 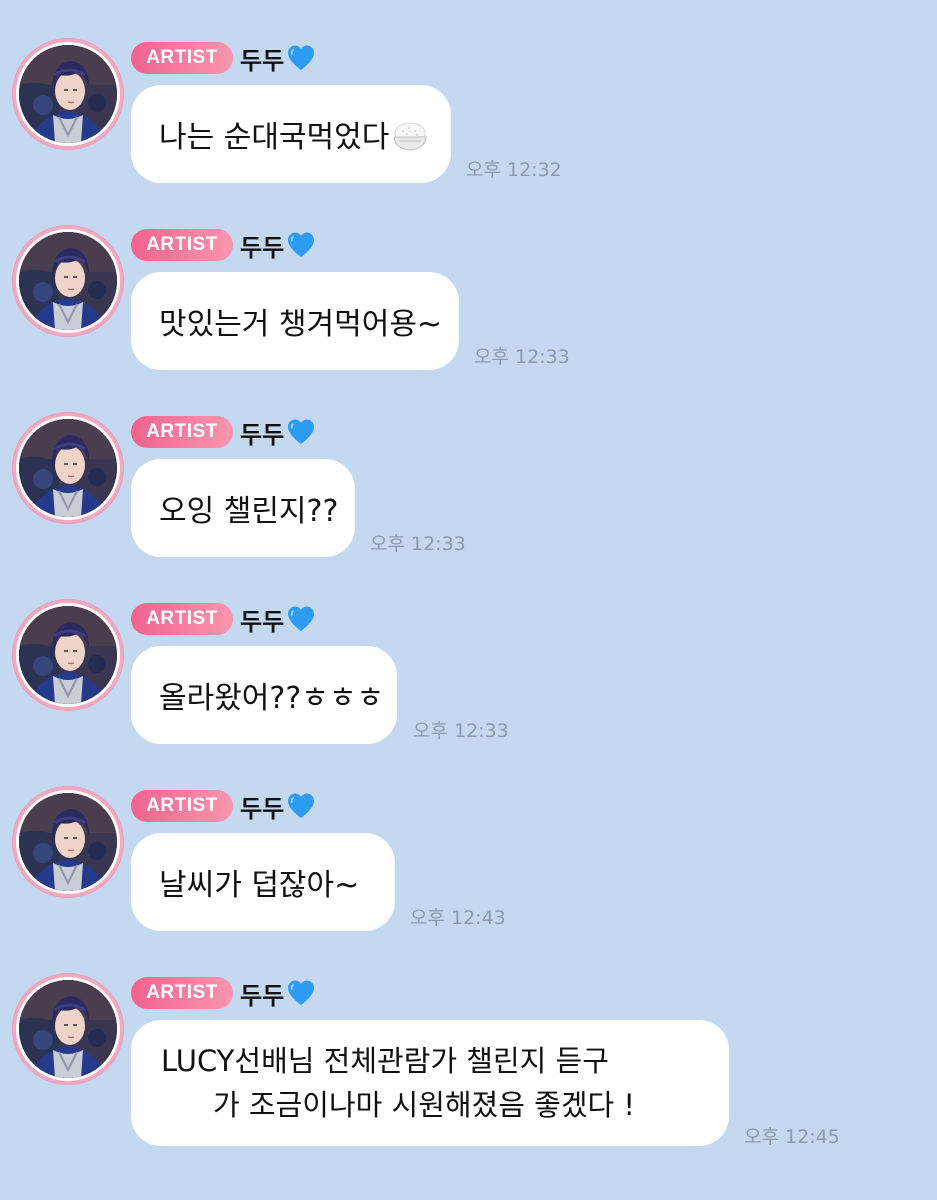 What do you see at coordinates (468, 871) in the screenshot?
I see `chat-message: ARTIST 두두 날씨가 덥잖아~ 오후 12:43` at bounding box center [468, 871].